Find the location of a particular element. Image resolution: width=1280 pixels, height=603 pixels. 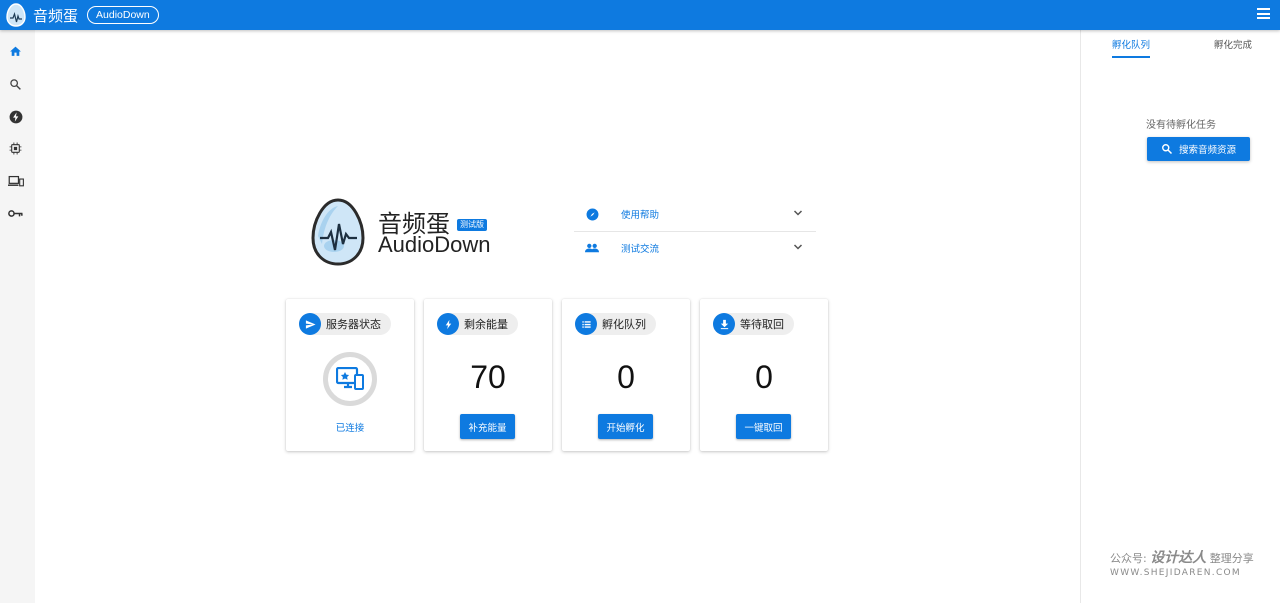

card-title: 等待取回 is located at coordinates (762, 324).